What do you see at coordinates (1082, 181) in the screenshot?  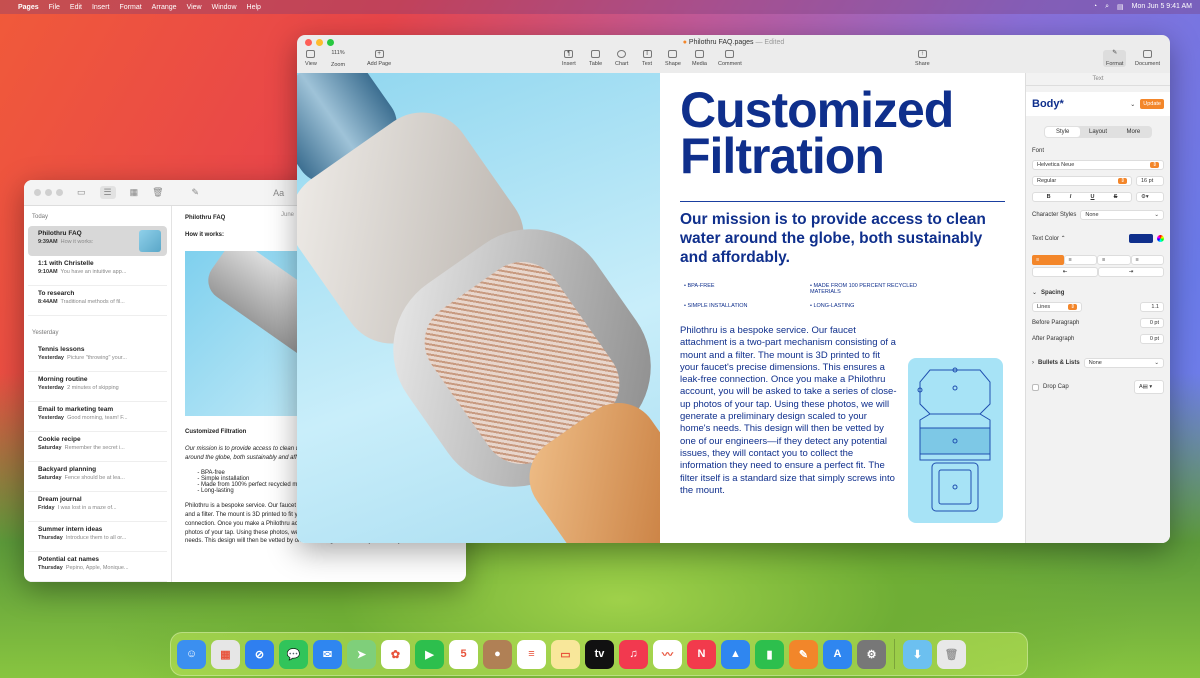 I see `font-weight-select: Regular ⇕` at bounding box center [1082, 181].